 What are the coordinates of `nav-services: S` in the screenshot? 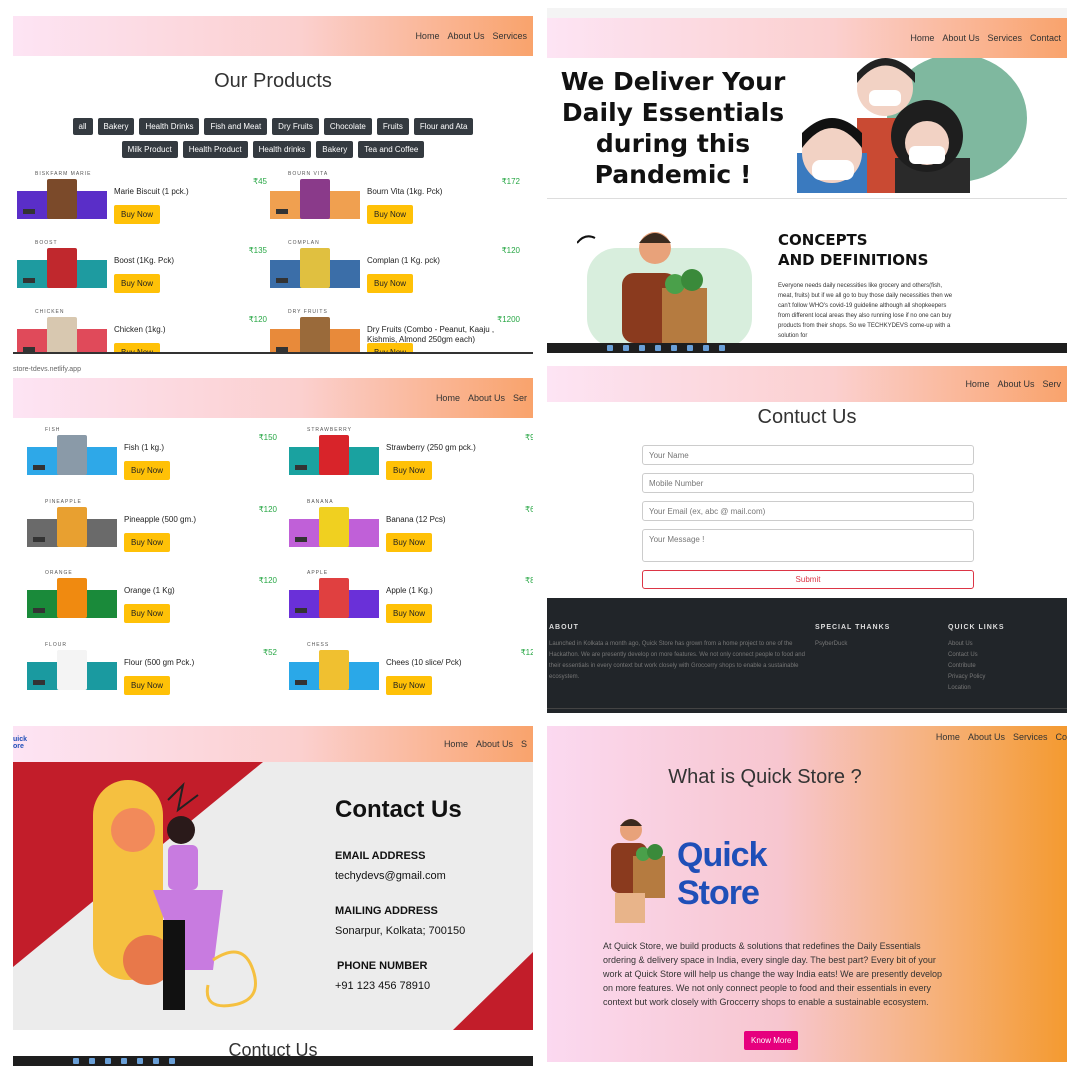 It's located at (524, 744).